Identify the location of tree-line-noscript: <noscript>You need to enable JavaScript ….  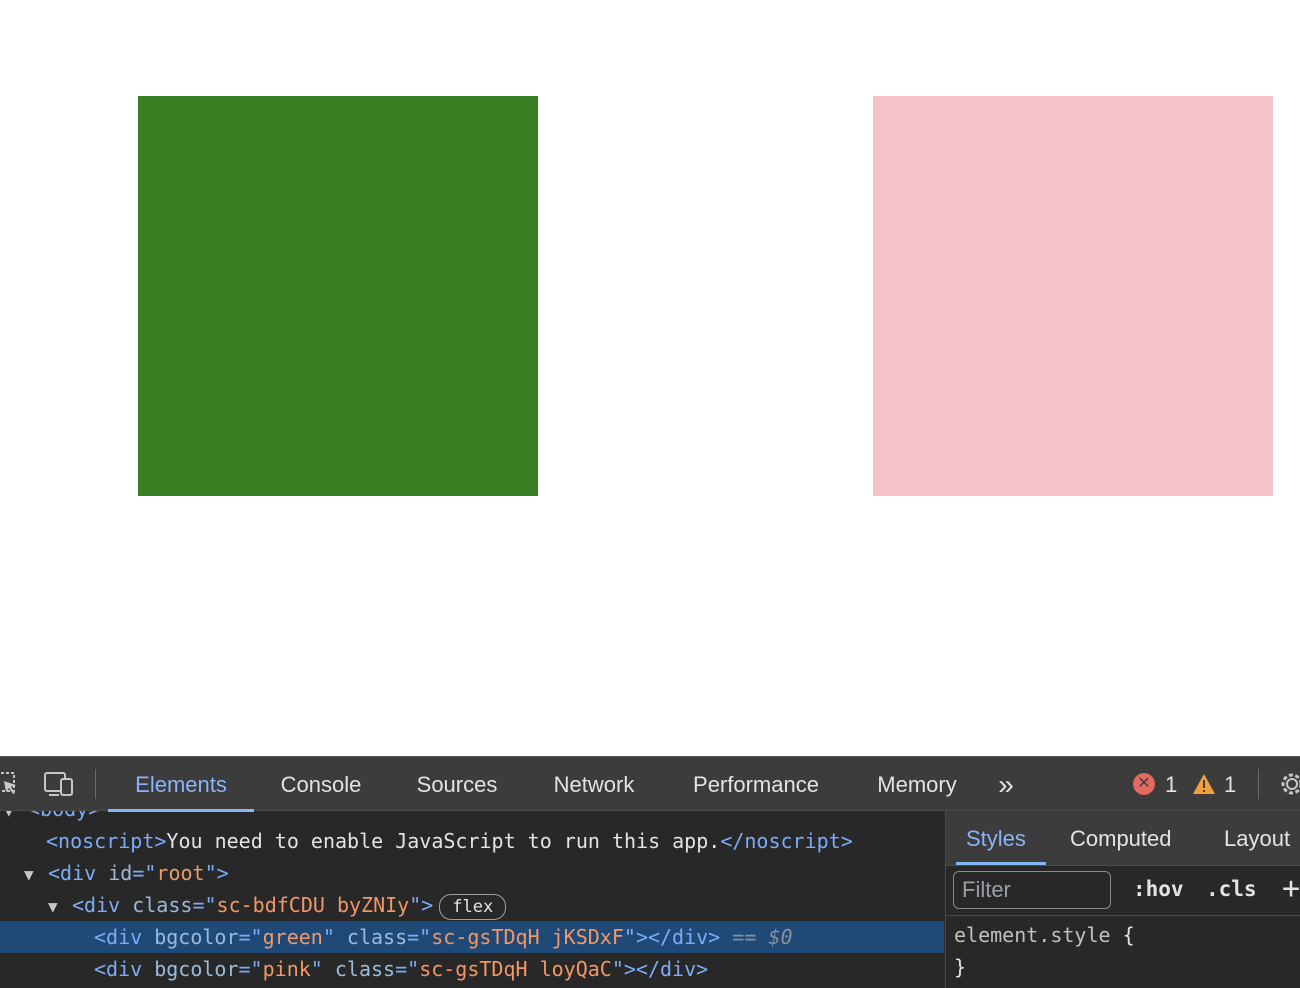
(472, 841).